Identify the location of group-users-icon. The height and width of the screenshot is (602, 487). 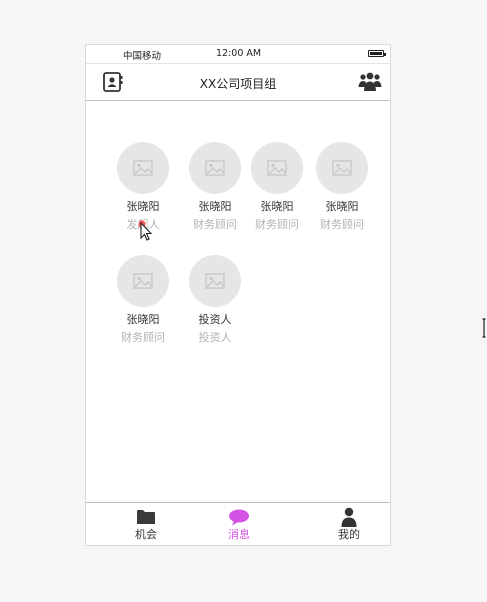
(370, 81).